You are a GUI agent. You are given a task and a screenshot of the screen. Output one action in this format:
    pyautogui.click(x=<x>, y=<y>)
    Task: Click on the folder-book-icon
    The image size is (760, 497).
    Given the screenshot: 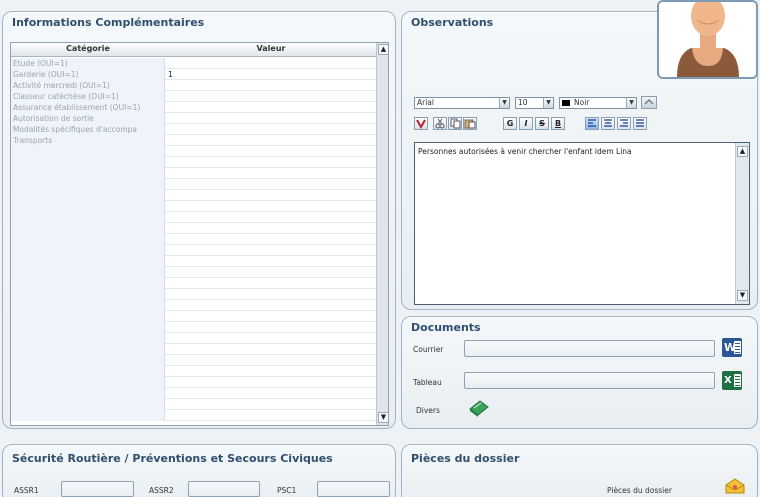 What is the action you would take?
    pyautogui.click(x=479, y=407)
    